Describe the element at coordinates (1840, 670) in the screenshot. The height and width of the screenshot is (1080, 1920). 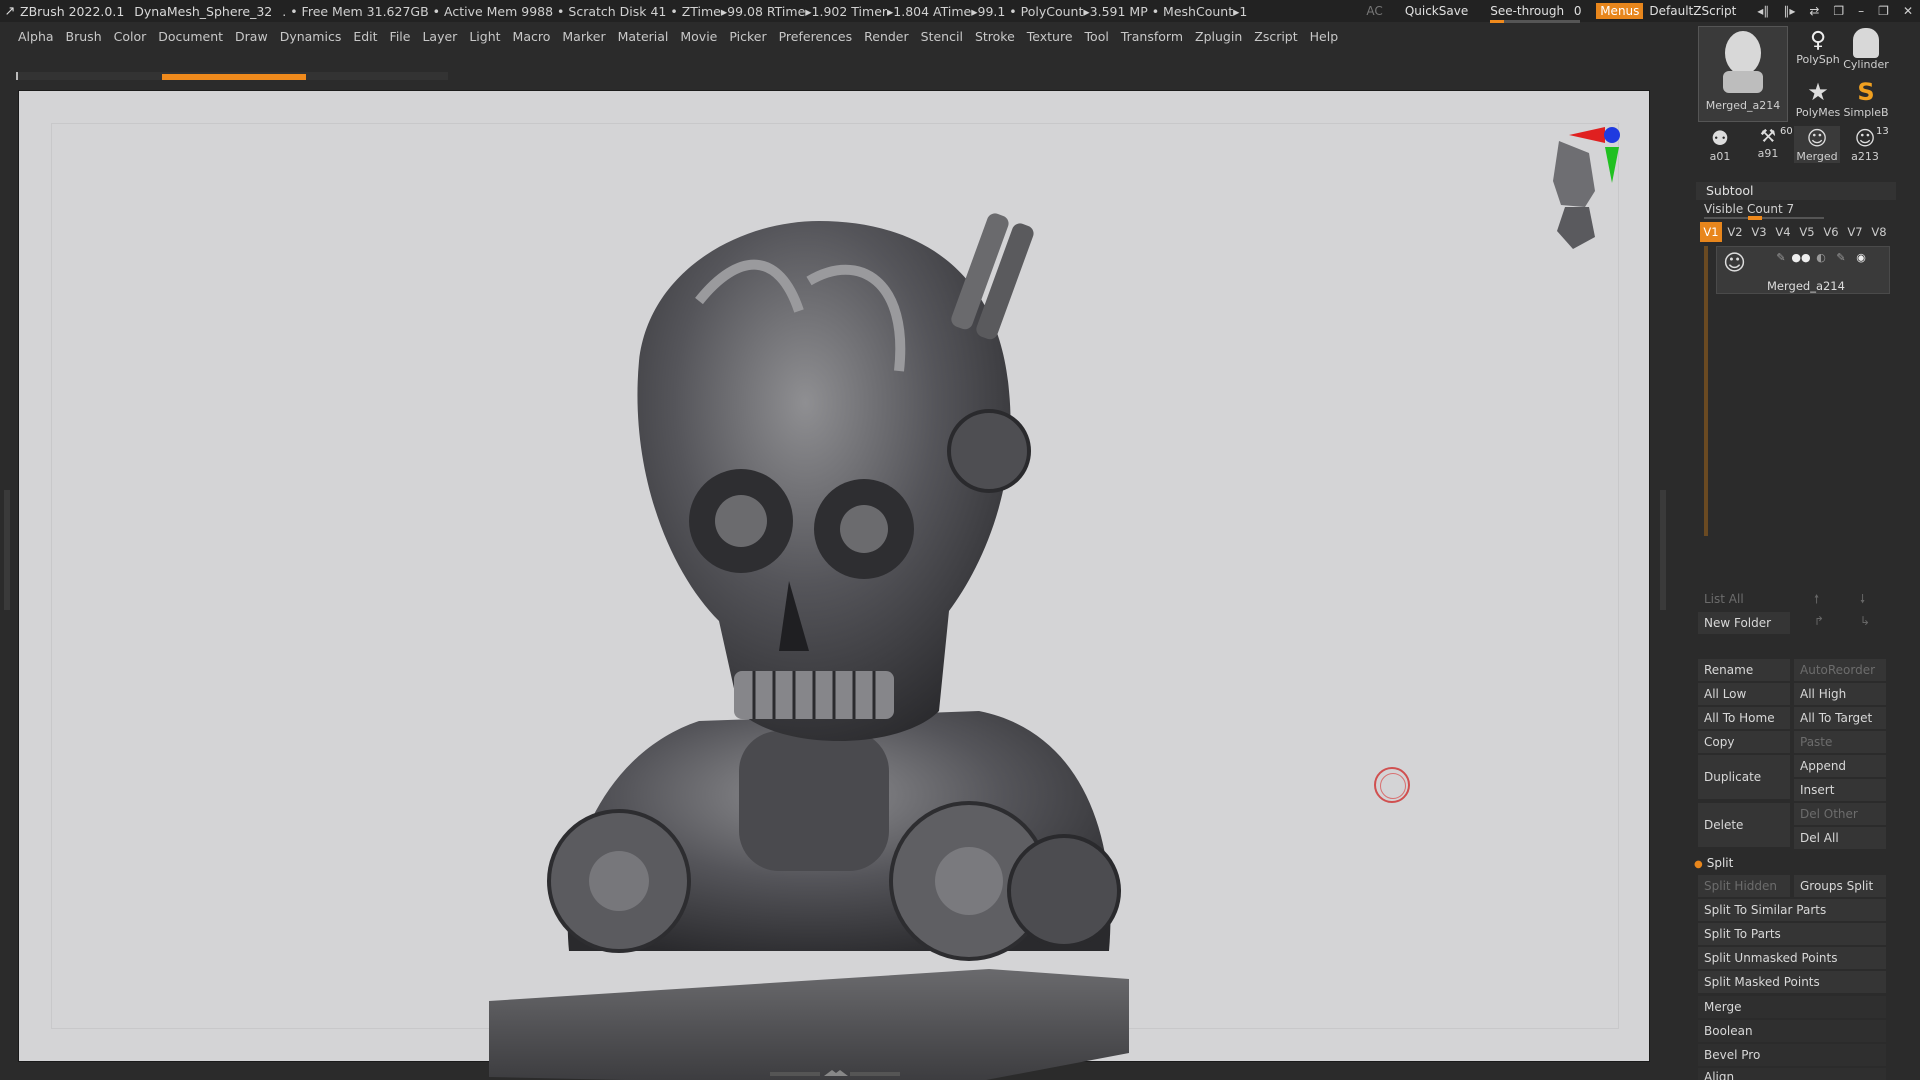
I see `autoreorder-button: AutoReorder` at that location.